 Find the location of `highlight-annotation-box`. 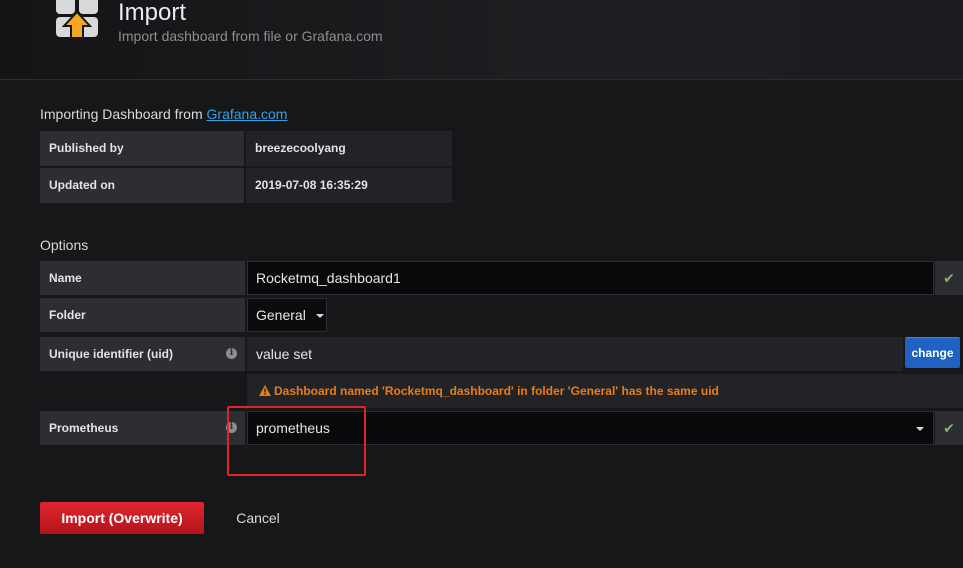

highlight-annotation-box is located at coordinates (296, 441).